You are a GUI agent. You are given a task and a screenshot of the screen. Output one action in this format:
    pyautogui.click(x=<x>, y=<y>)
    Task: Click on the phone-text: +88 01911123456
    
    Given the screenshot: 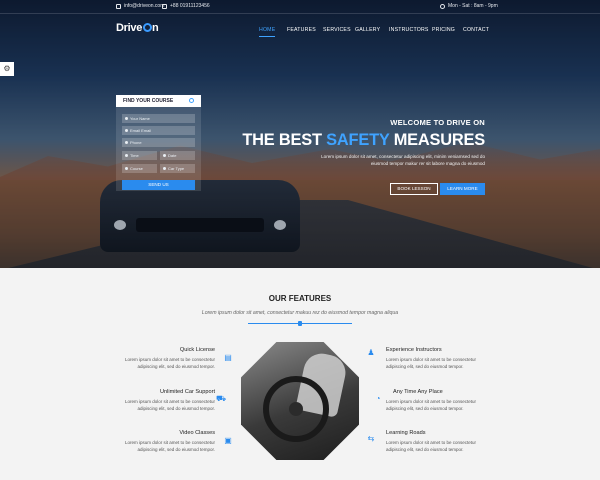 What is the action you would take?
    pyautogui.click(x=190, y=6)
    